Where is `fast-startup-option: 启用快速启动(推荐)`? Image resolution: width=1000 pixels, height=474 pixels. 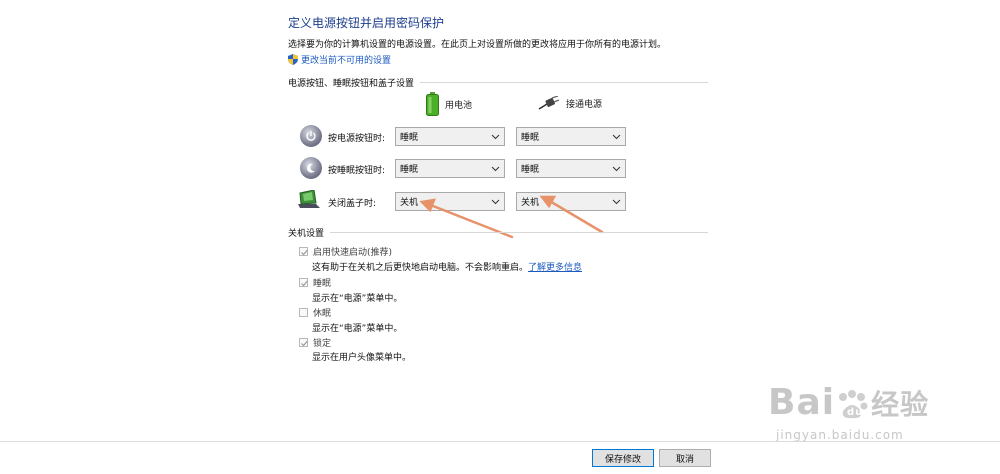
fast-startup-option: 启用快速启动(推荐) is located at coordinates (345, 251).